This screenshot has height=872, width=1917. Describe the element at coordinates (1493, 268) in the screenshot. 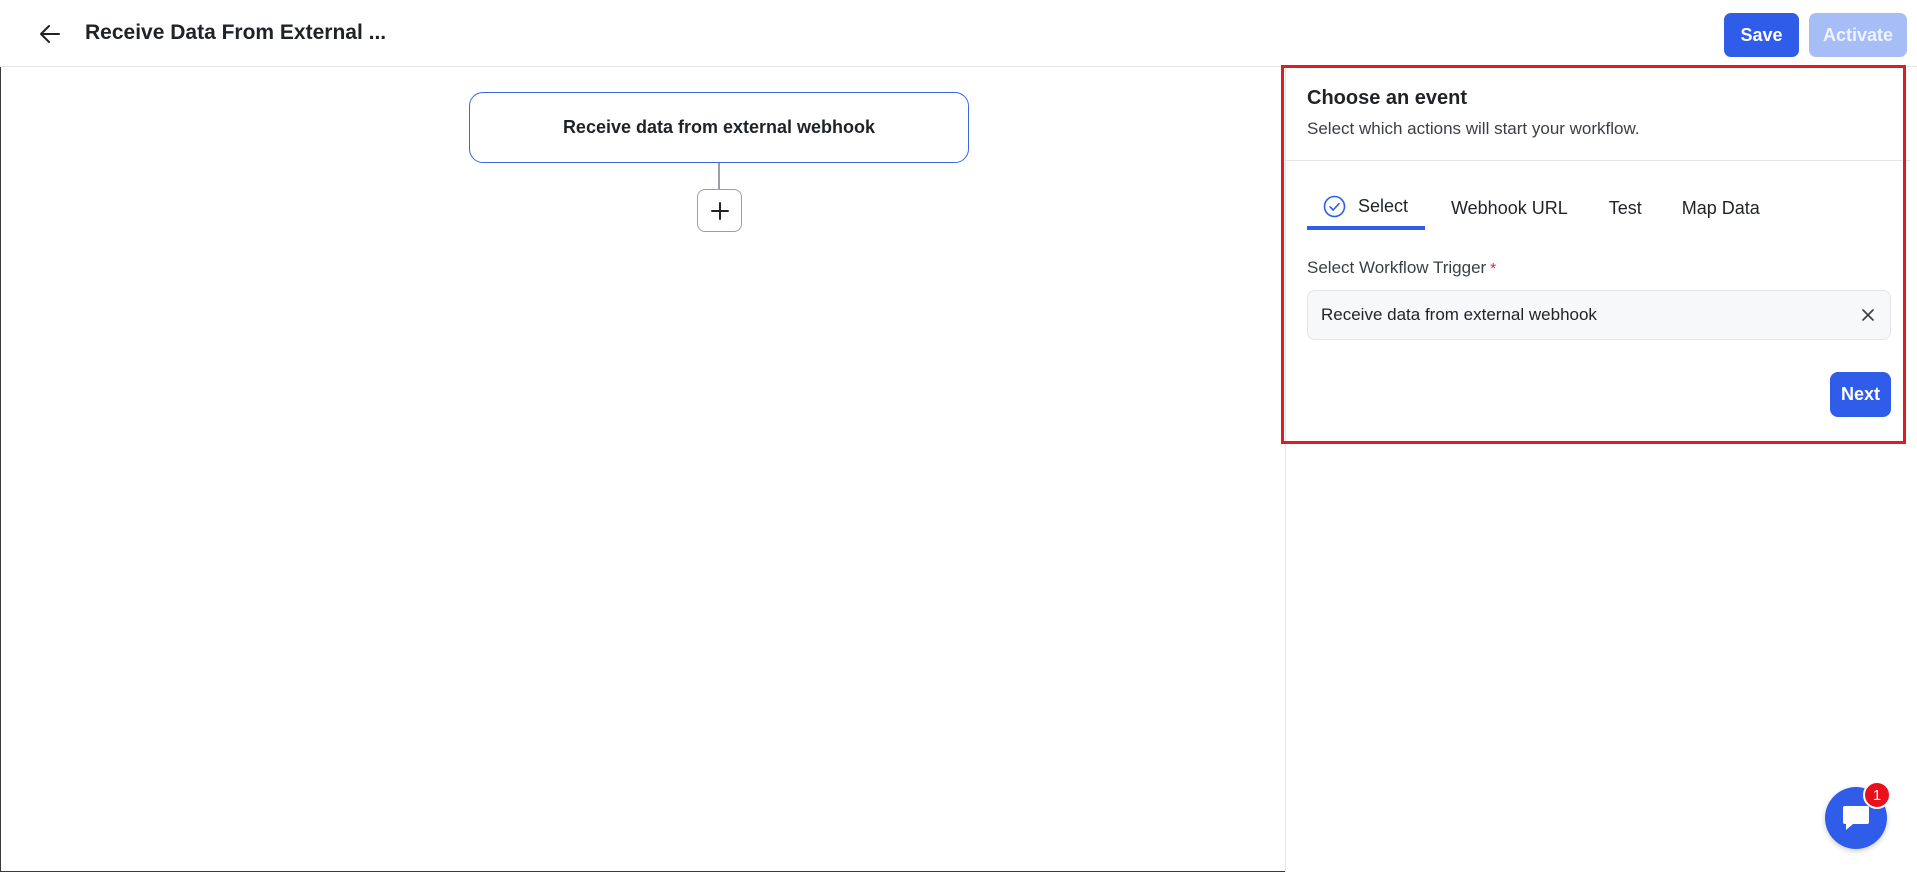

I see `required-marker: *` at that location.